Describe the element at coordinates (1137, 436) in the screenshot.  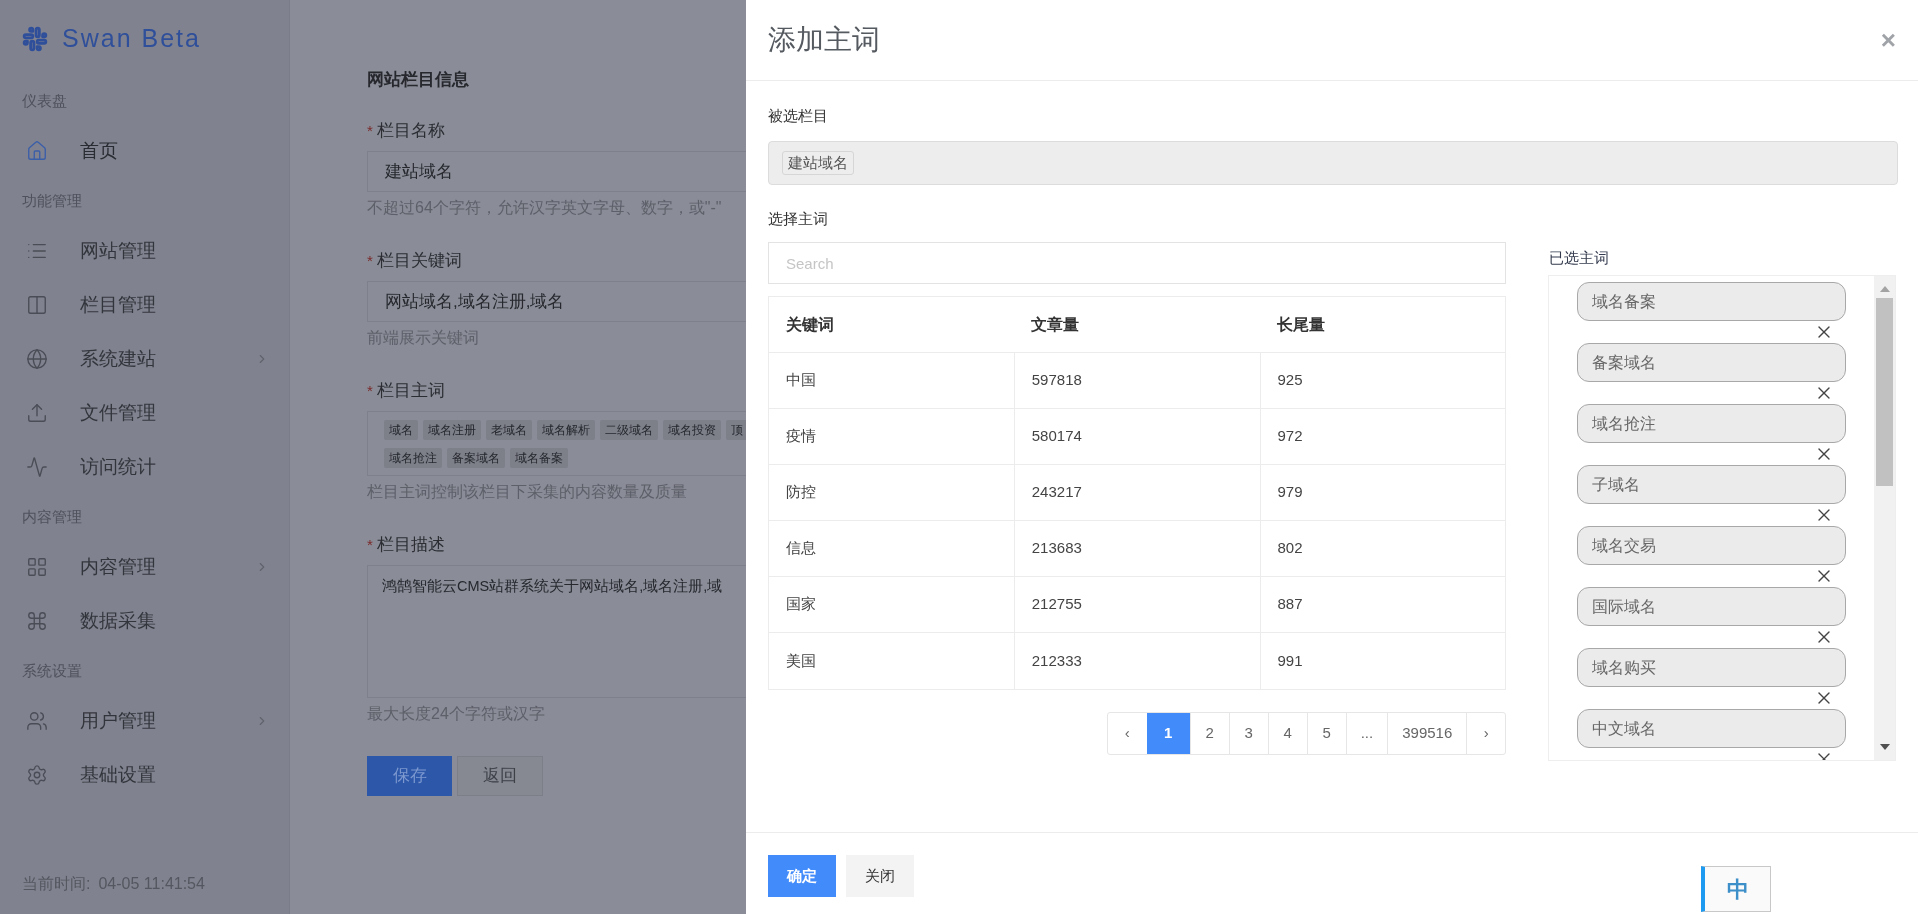
I see `table-cell: 580174` at that location.